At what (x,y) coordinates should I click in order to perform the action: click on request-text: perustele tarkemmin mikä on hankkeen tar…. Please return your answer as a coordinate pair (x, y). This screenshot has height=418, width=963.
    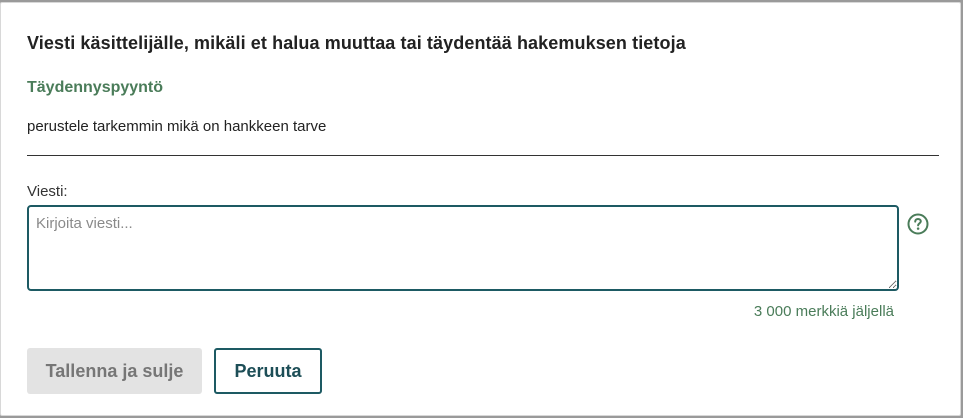
    Looking at the image, I should click on (177, 126).